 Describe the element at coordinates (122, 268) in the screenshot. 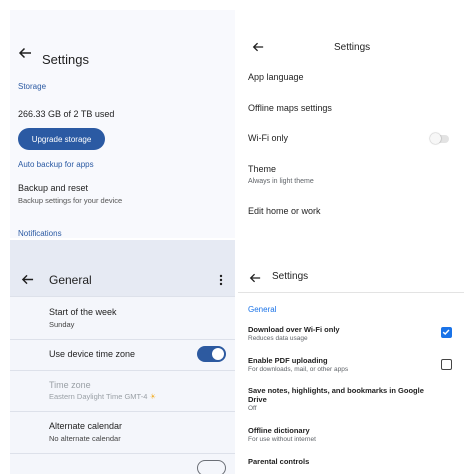

I see `app-bar` at that location.